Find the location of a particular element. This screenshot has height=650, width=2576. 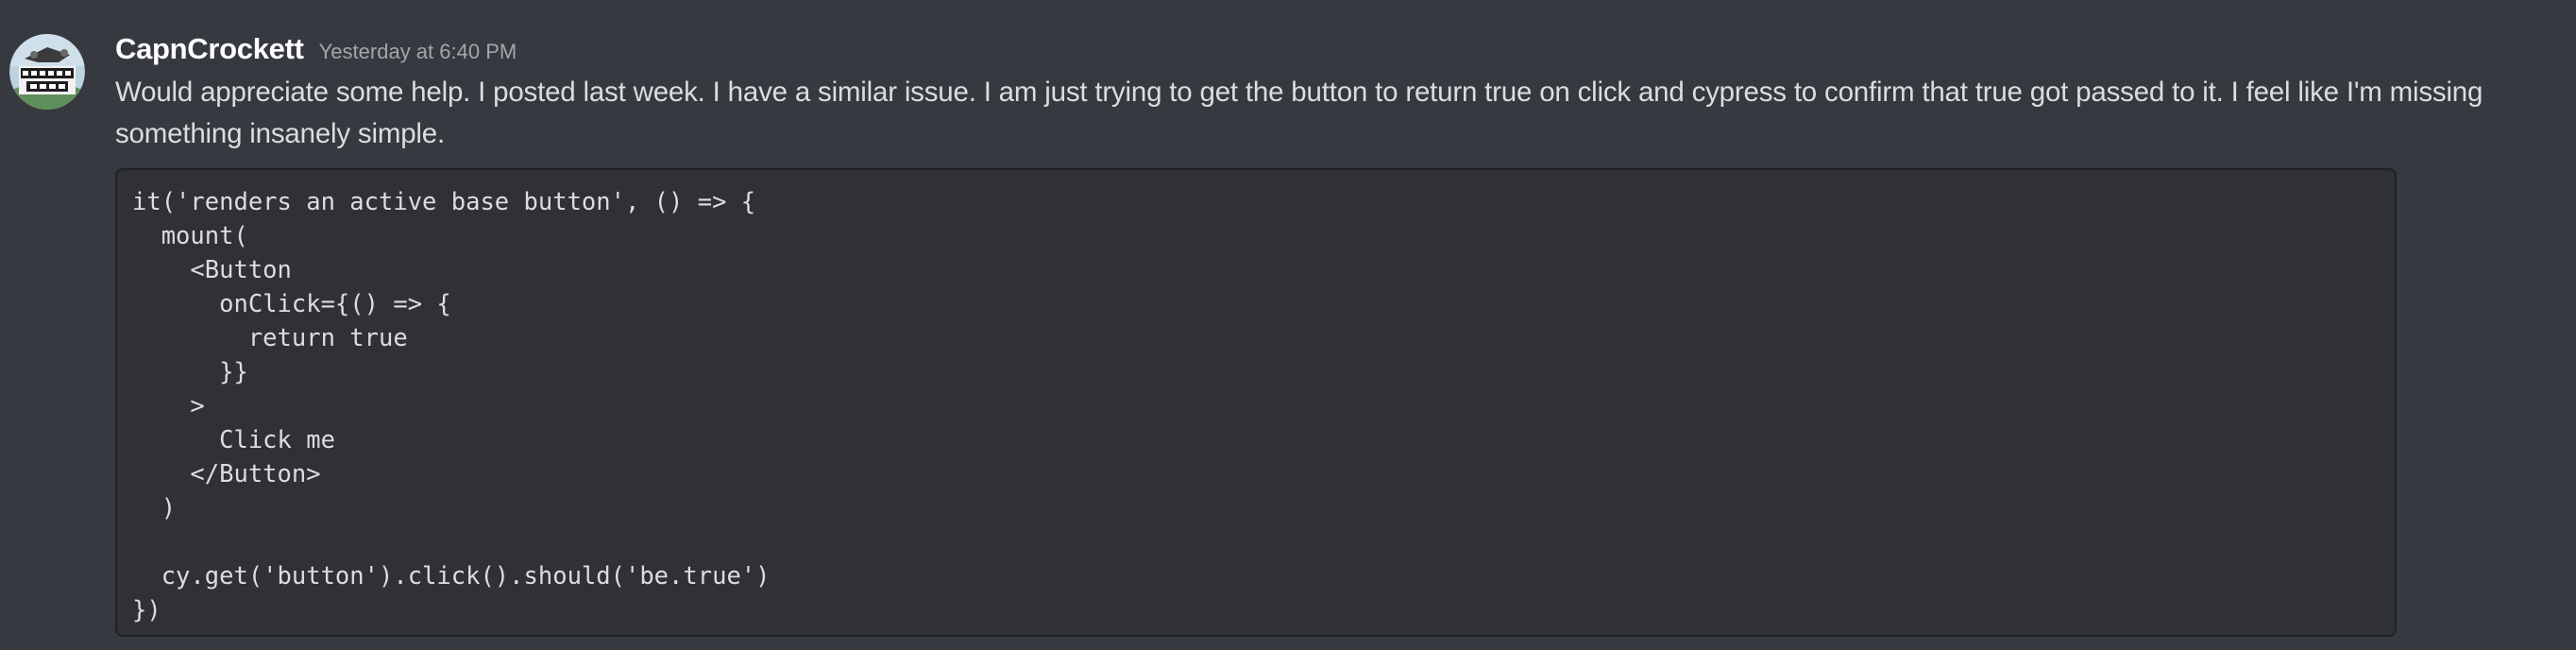

username: CapnCrockett is located at coordinates (209, 49).